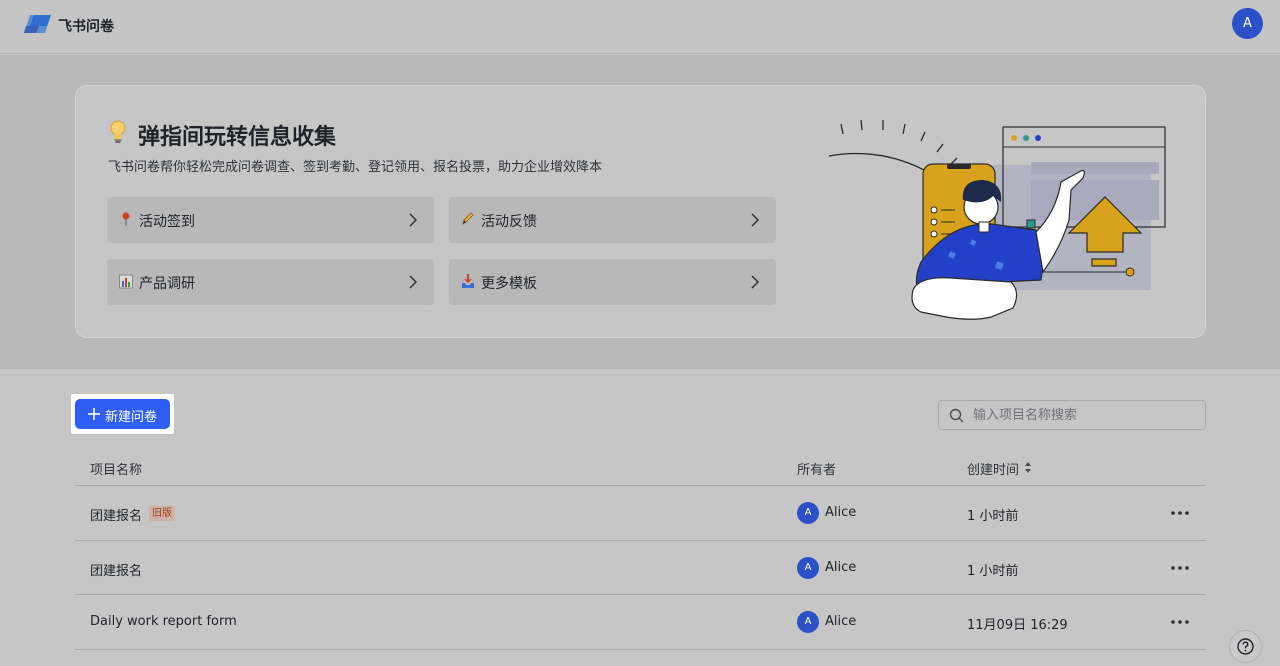  What do you see at coordinates (640, 568) in the screenshot?
I see `table-row: 团建报名 A Alice 1 小时前` at bounding box center [640, 568].